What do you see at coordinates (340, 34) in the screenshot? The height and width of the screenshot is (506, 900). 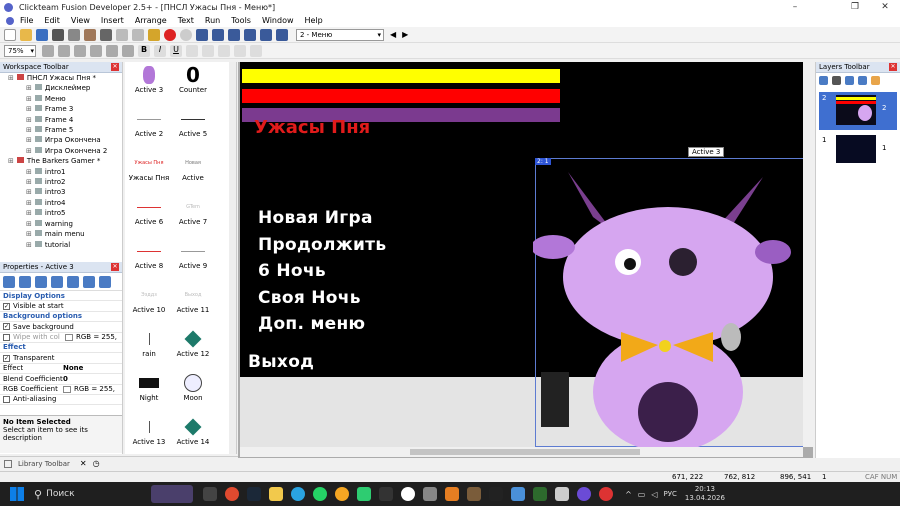 I see `frame-select: 2 - Меню ▾` at bounding box center [340, 34].